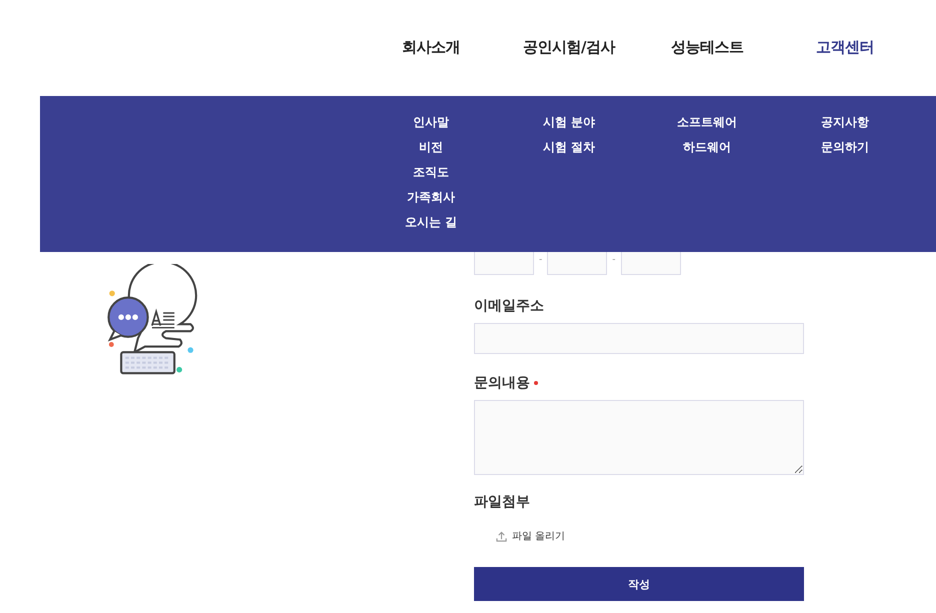  Describe the element at coordinates (509, 306) in the screenshot. I see `field-label: 이메일주소` at that location.